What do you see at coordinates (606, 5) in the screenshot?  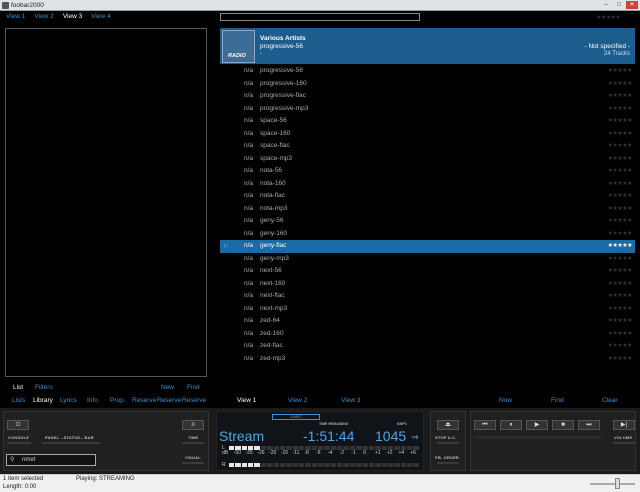 I see `minimize-button: –` at bounding box center [606, 5].